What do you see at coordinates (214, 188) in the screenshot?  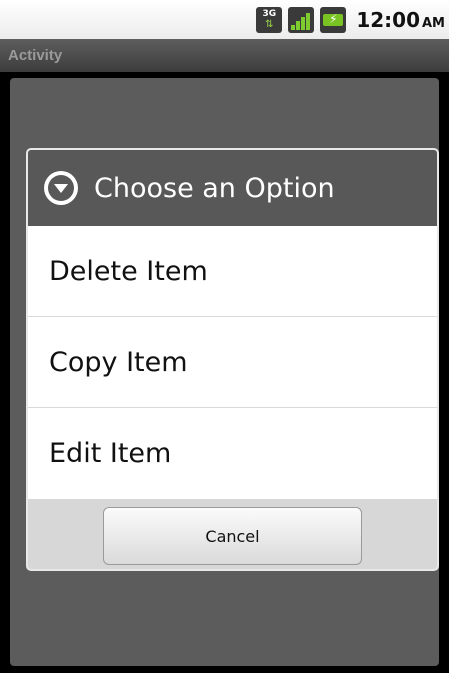 I see `dialog-title: Choose an Option` at bounding box center [214, 188].